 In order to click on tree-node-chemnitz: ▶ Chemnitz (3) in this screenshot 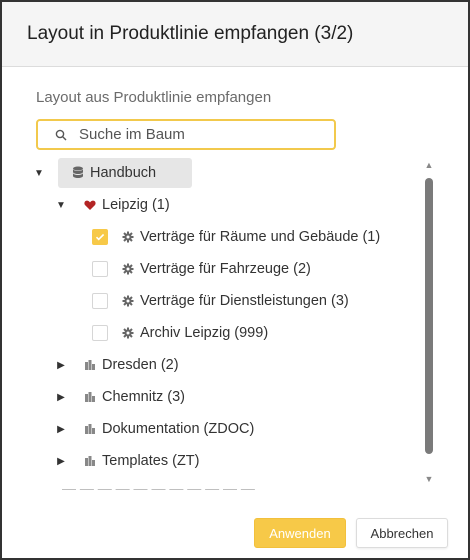, I will do `click(119, 397)`.